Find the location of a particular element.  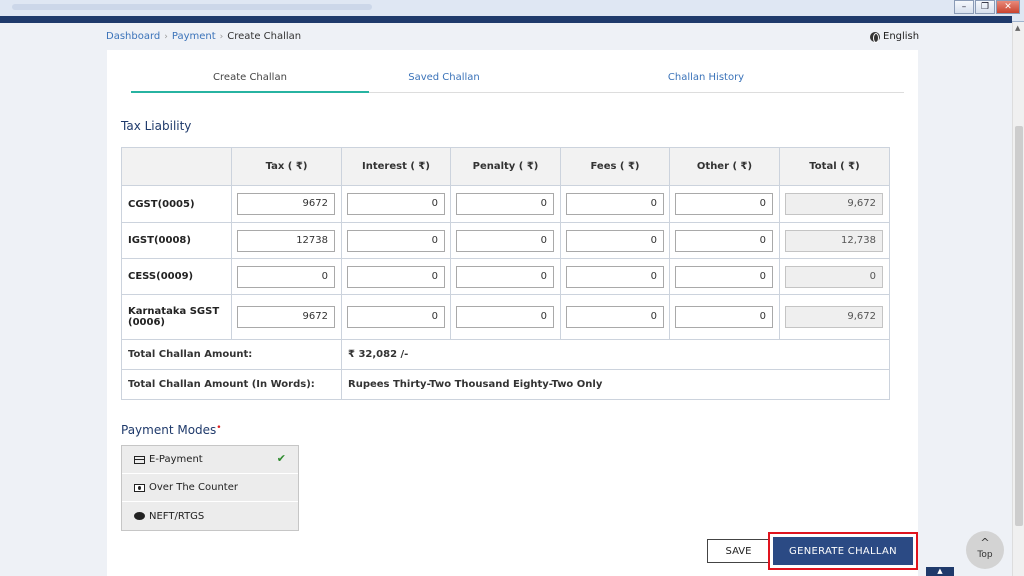

tax-liability-title: Tax Liability is located at coordinates (156, 126).